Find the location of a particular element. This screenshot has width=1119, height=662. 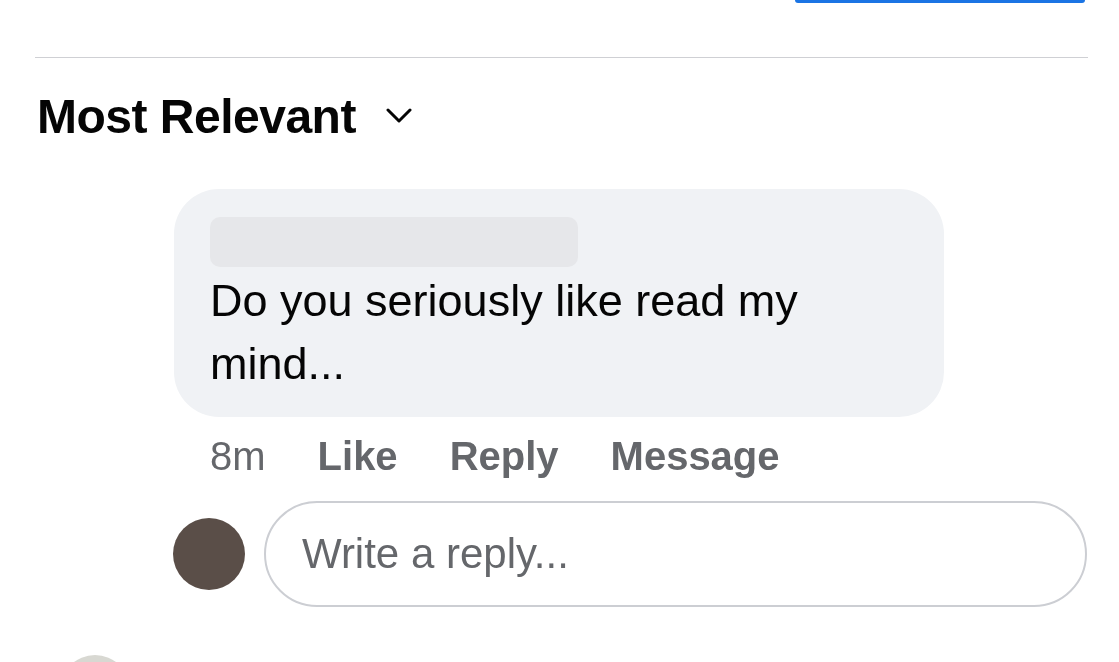

chevron-down-icon is located at coordinates (398, 116).